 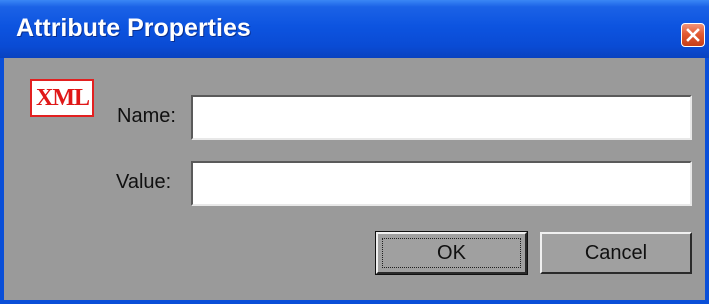 I want to click on value-label: Value:, so click(x=144, y=182).